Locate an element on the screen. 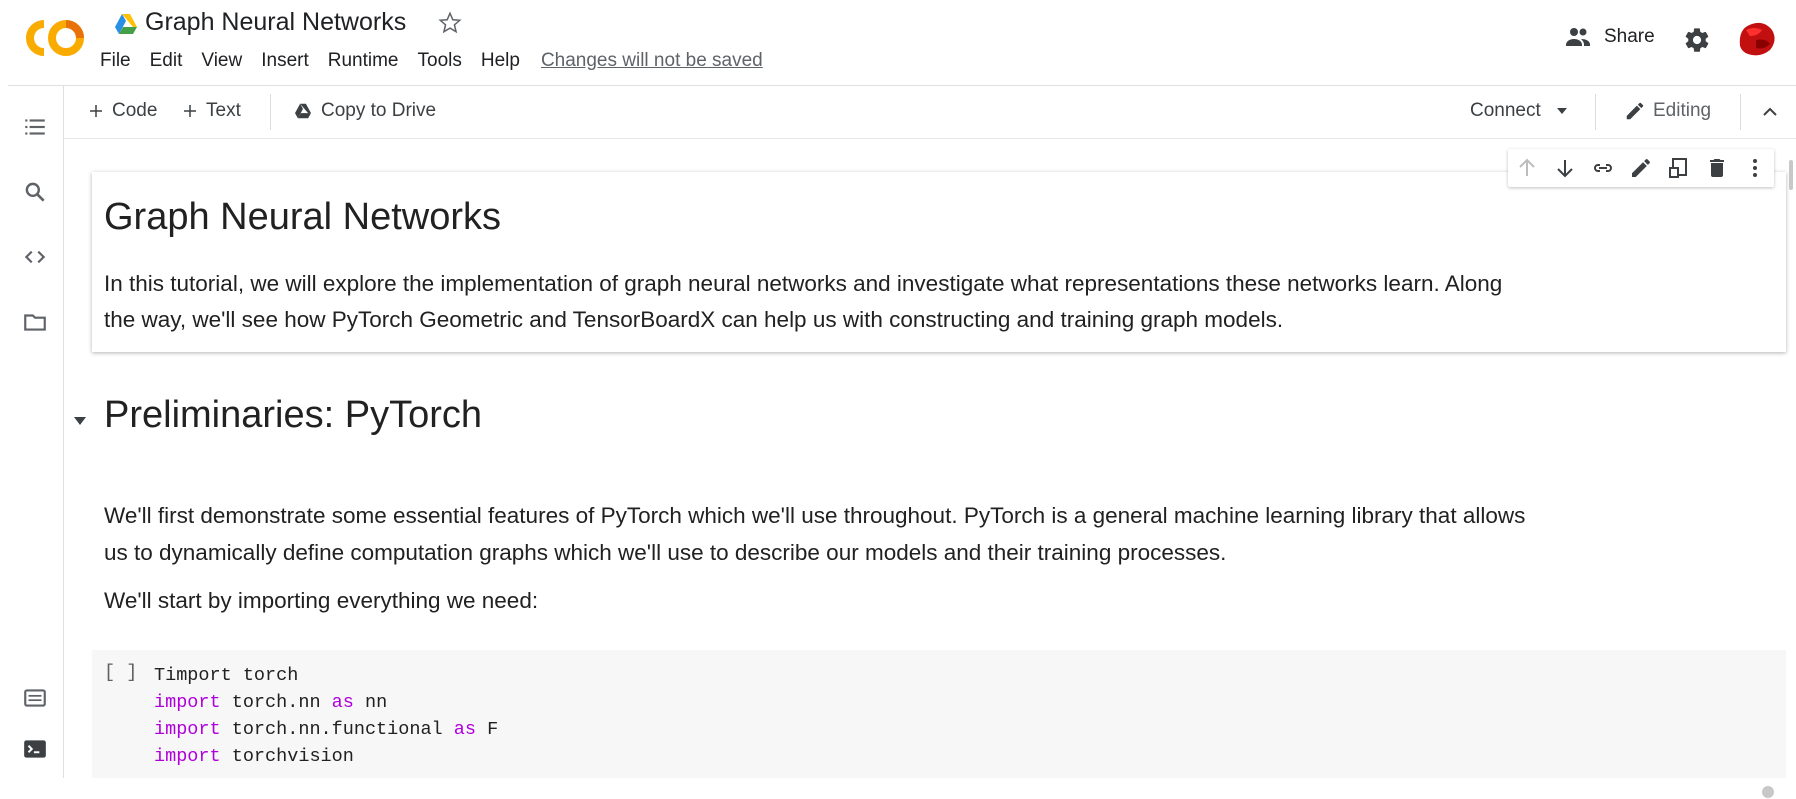 The width and height of the screenshot is (1796, 799). drive-outline-icon is located at coordinates (303, 111).